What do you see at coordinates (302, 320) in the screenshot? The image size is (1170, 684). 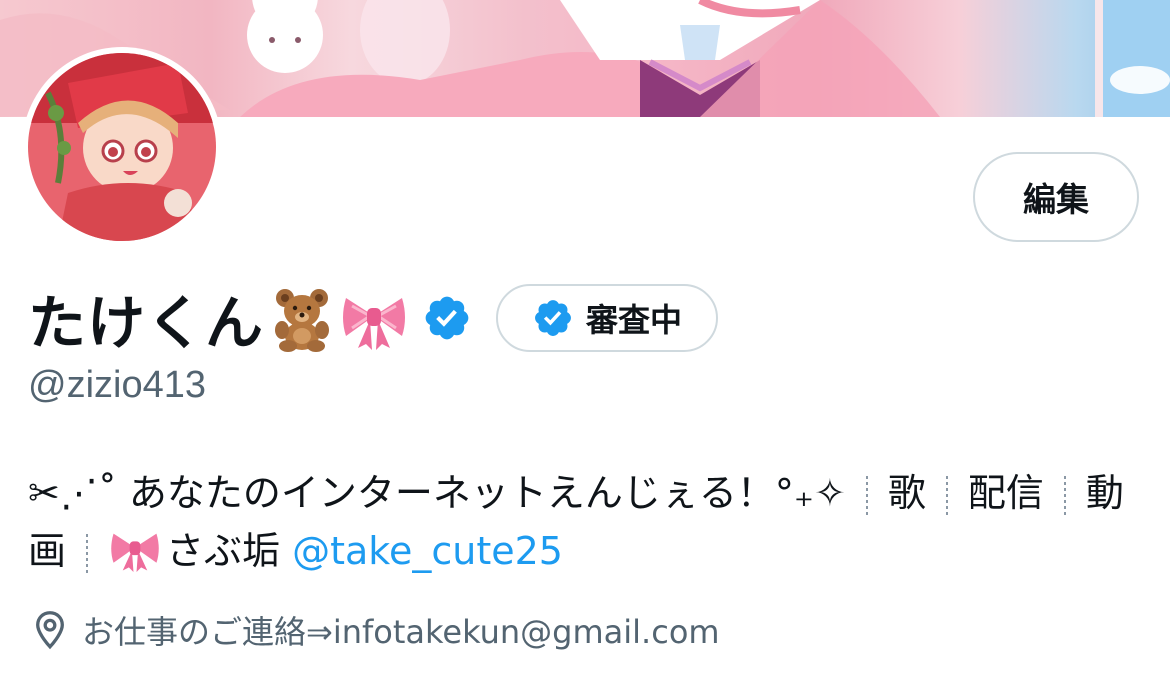 I see `teddy-bear-emoji-icon` at bounding box center [302, 320].